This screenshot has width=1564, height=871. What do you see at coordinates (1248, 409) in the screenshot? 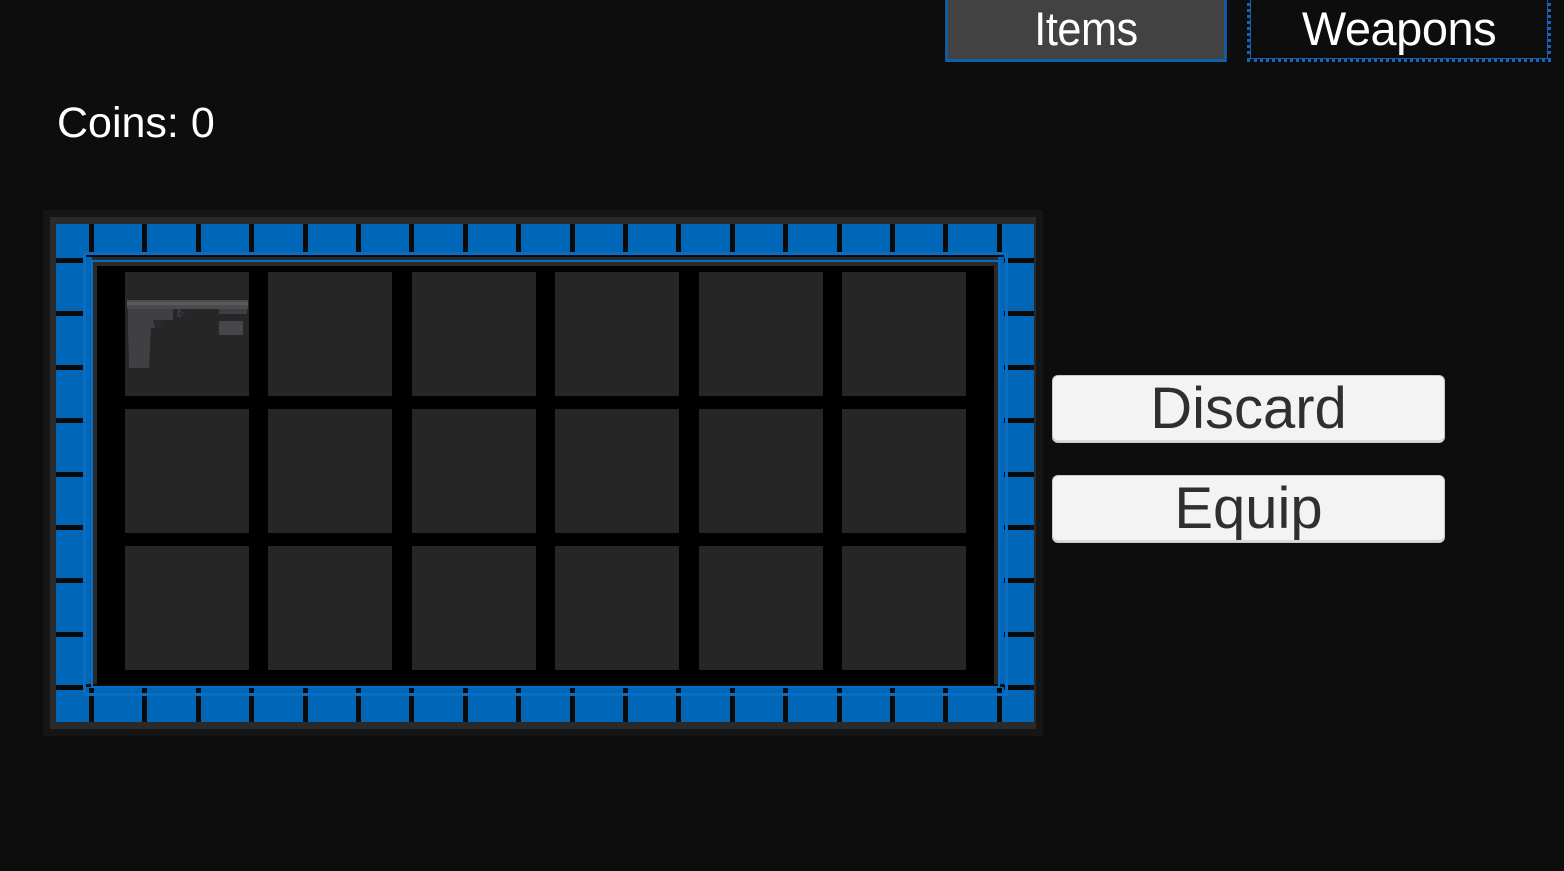
I see `discard-button: Discard` at bounding box center [1248, 409].